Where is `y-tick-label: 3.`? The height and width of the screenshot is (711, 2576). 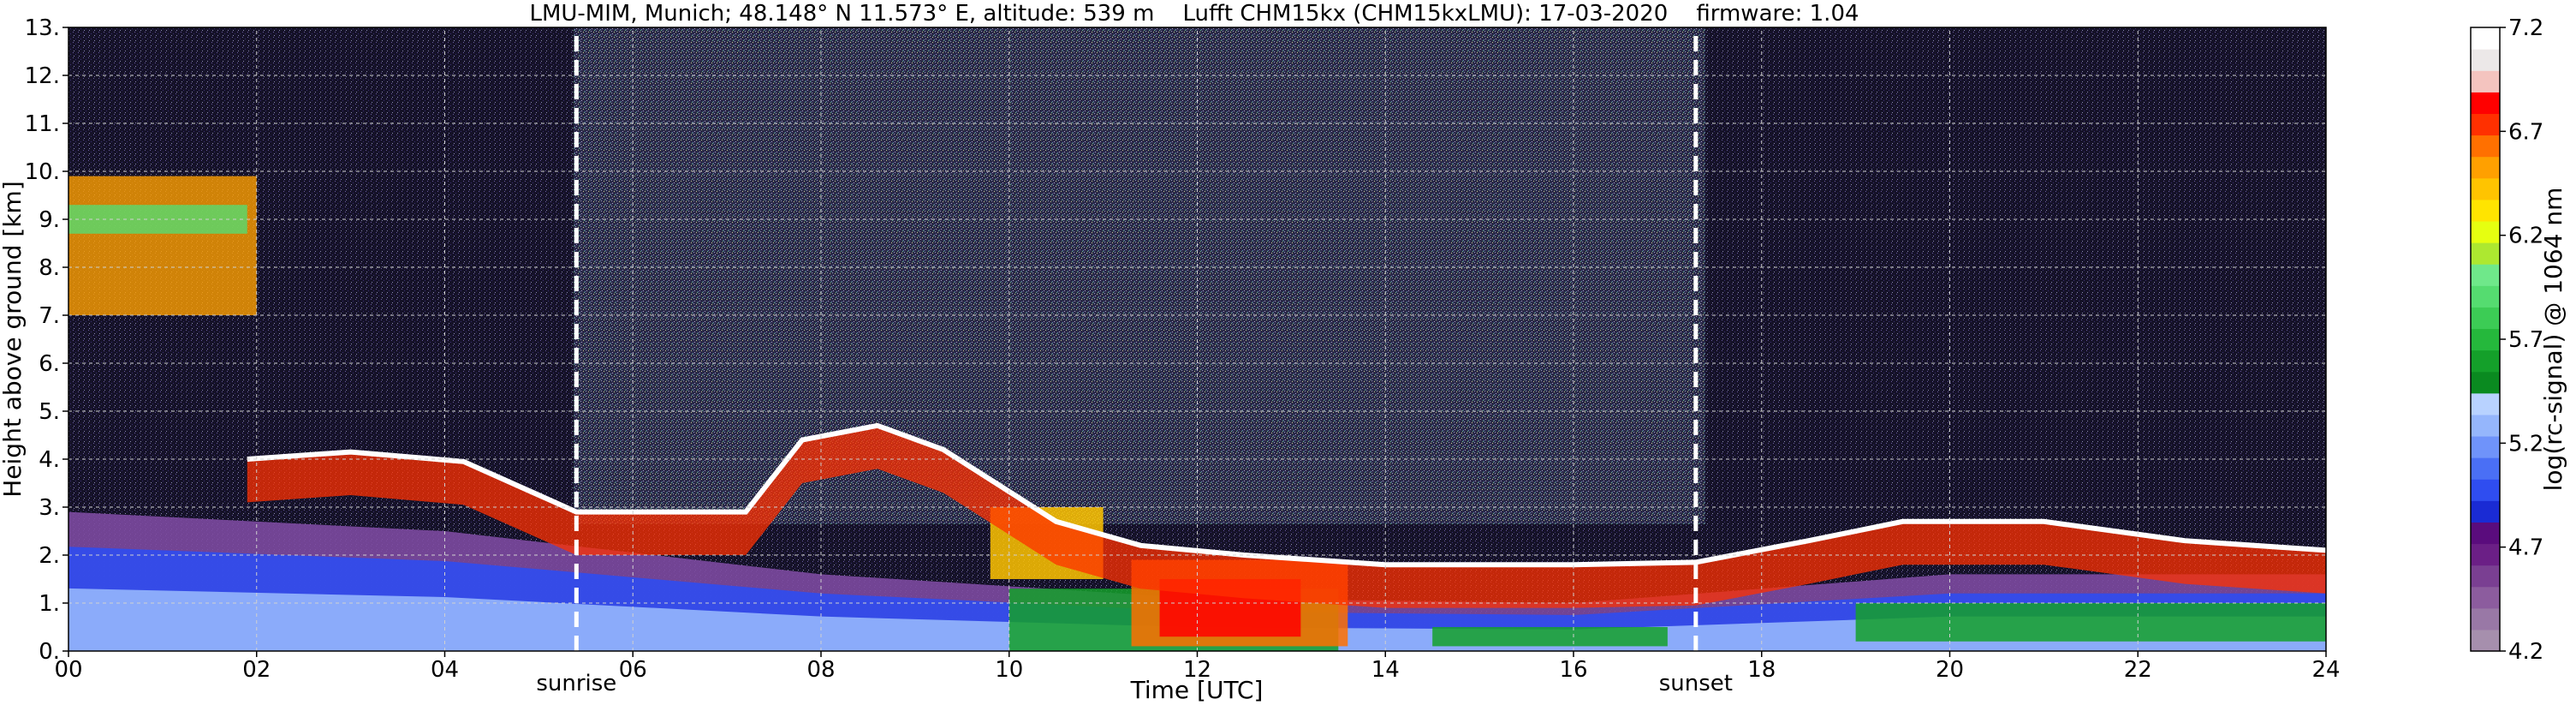 y-tick-label: 3. is located at coordinates (49, 508).